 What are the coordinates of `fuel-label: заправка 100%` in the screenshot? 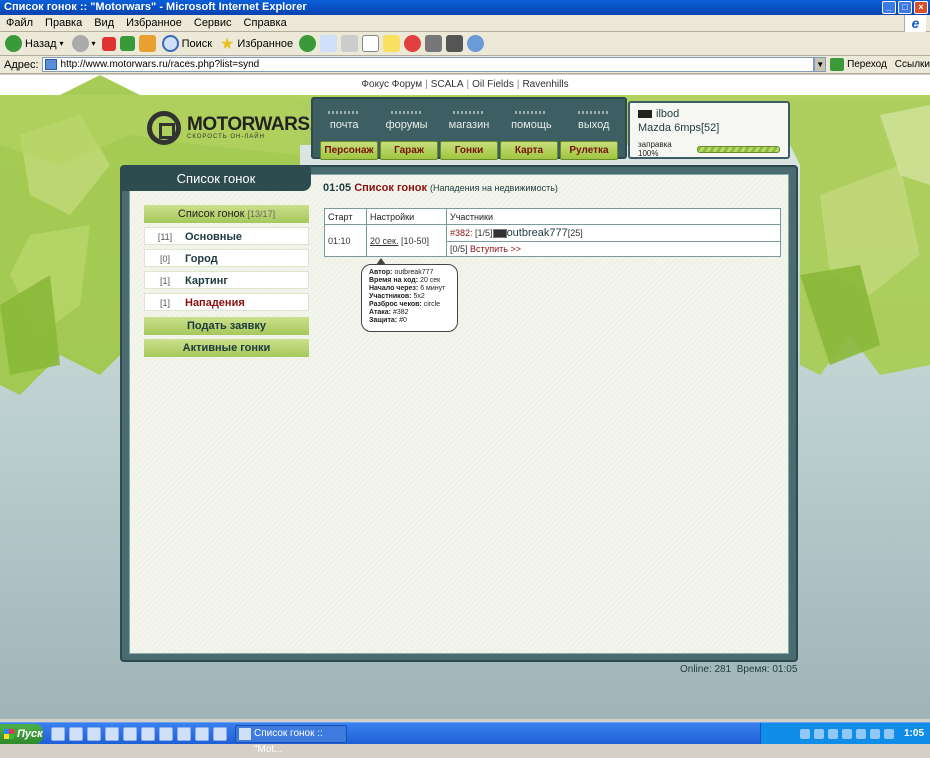 It's located at (655, 149).